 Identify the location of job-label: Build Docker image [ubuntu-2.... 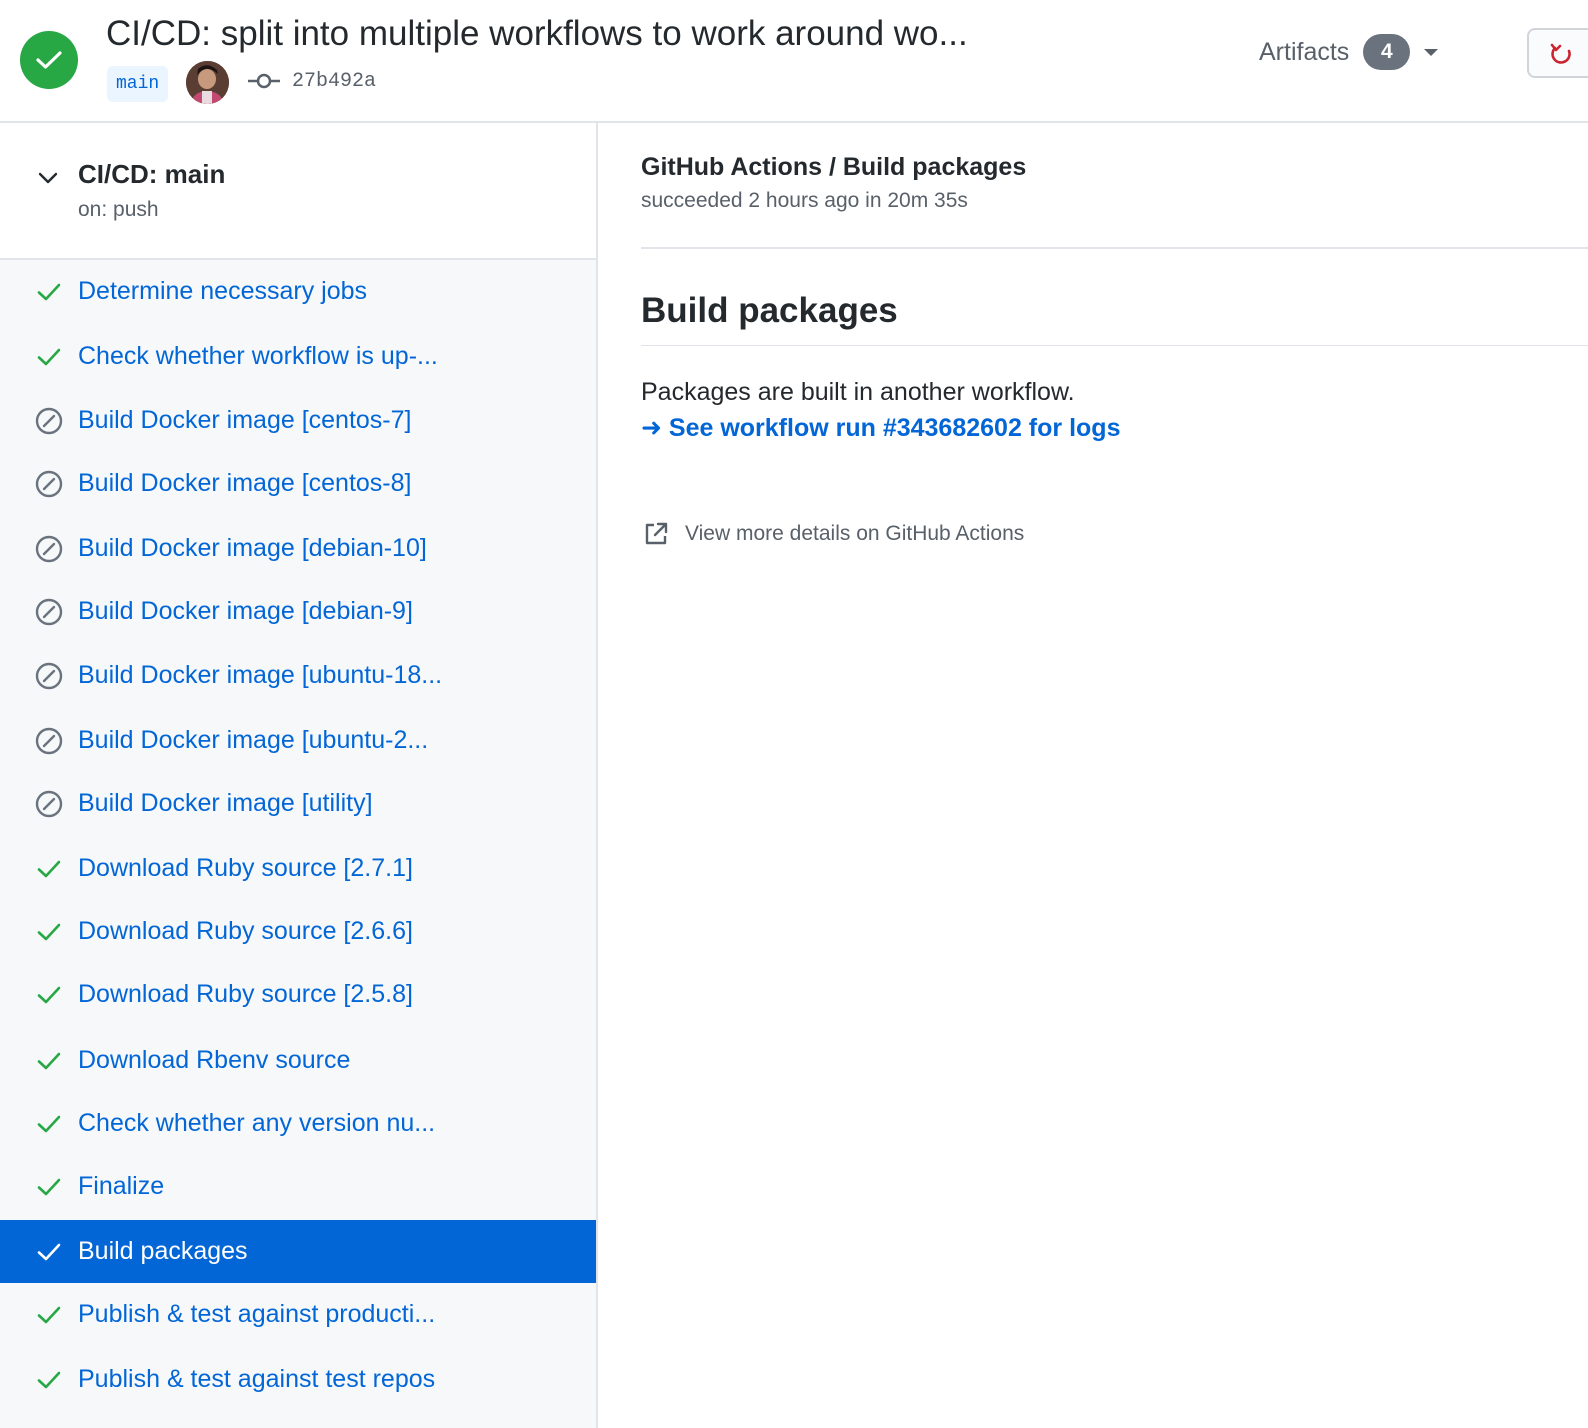
(253, 740).